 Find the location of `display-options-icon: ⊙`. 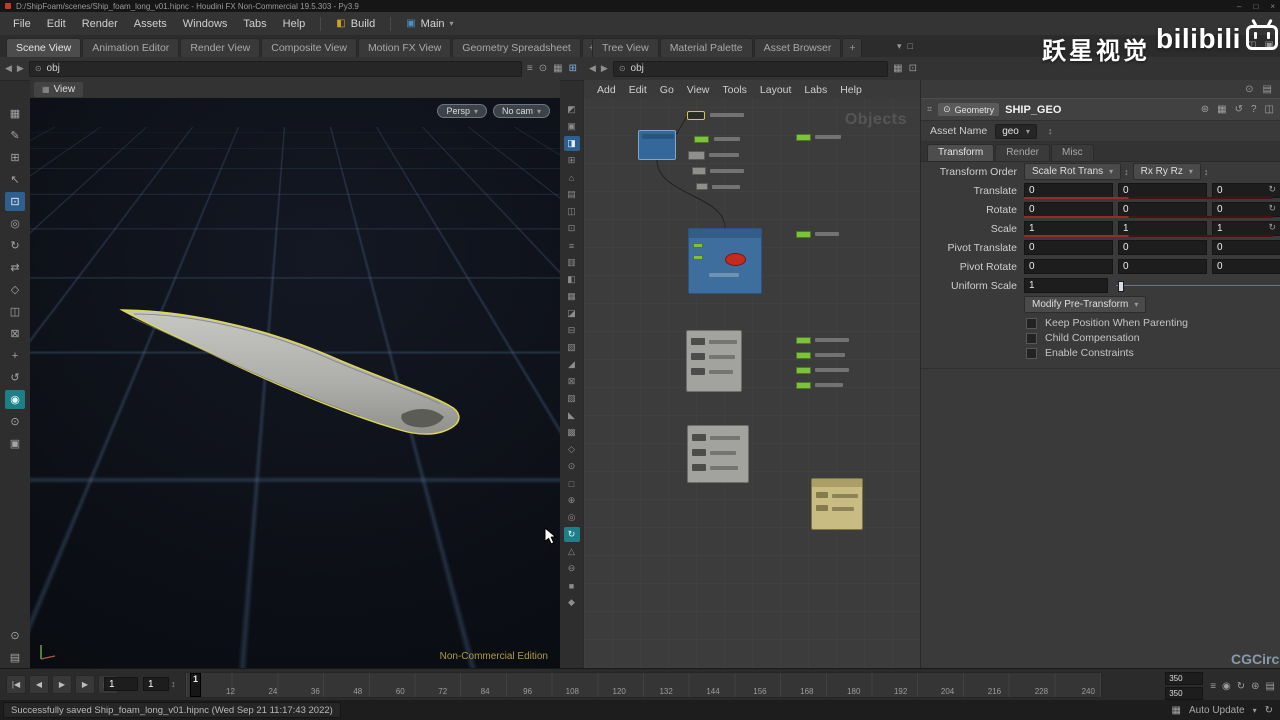

display-options-icon: ⊙ is located at coordinates (15, 635).